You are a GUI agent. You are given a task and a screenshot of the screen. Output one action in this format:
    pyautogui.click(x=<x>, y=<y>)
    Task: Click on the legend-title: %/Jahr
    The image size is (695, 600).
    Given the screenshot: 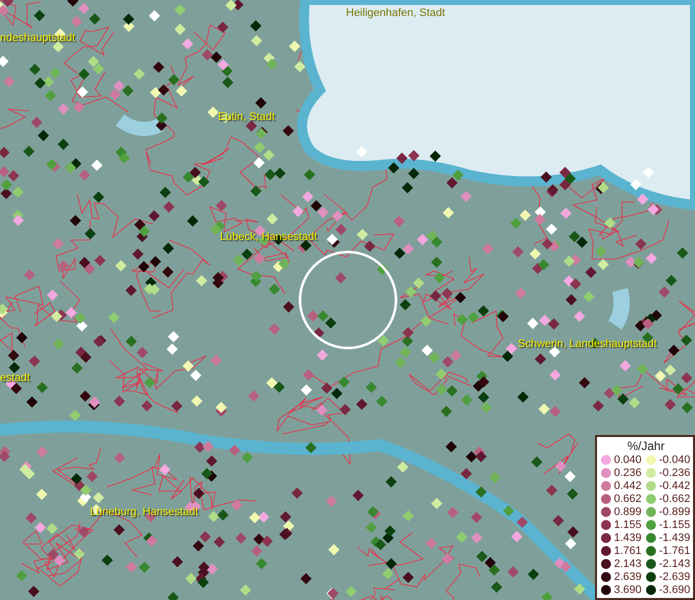 What is the action you would take?
    pyautogui.click(x=646, y=446)
    